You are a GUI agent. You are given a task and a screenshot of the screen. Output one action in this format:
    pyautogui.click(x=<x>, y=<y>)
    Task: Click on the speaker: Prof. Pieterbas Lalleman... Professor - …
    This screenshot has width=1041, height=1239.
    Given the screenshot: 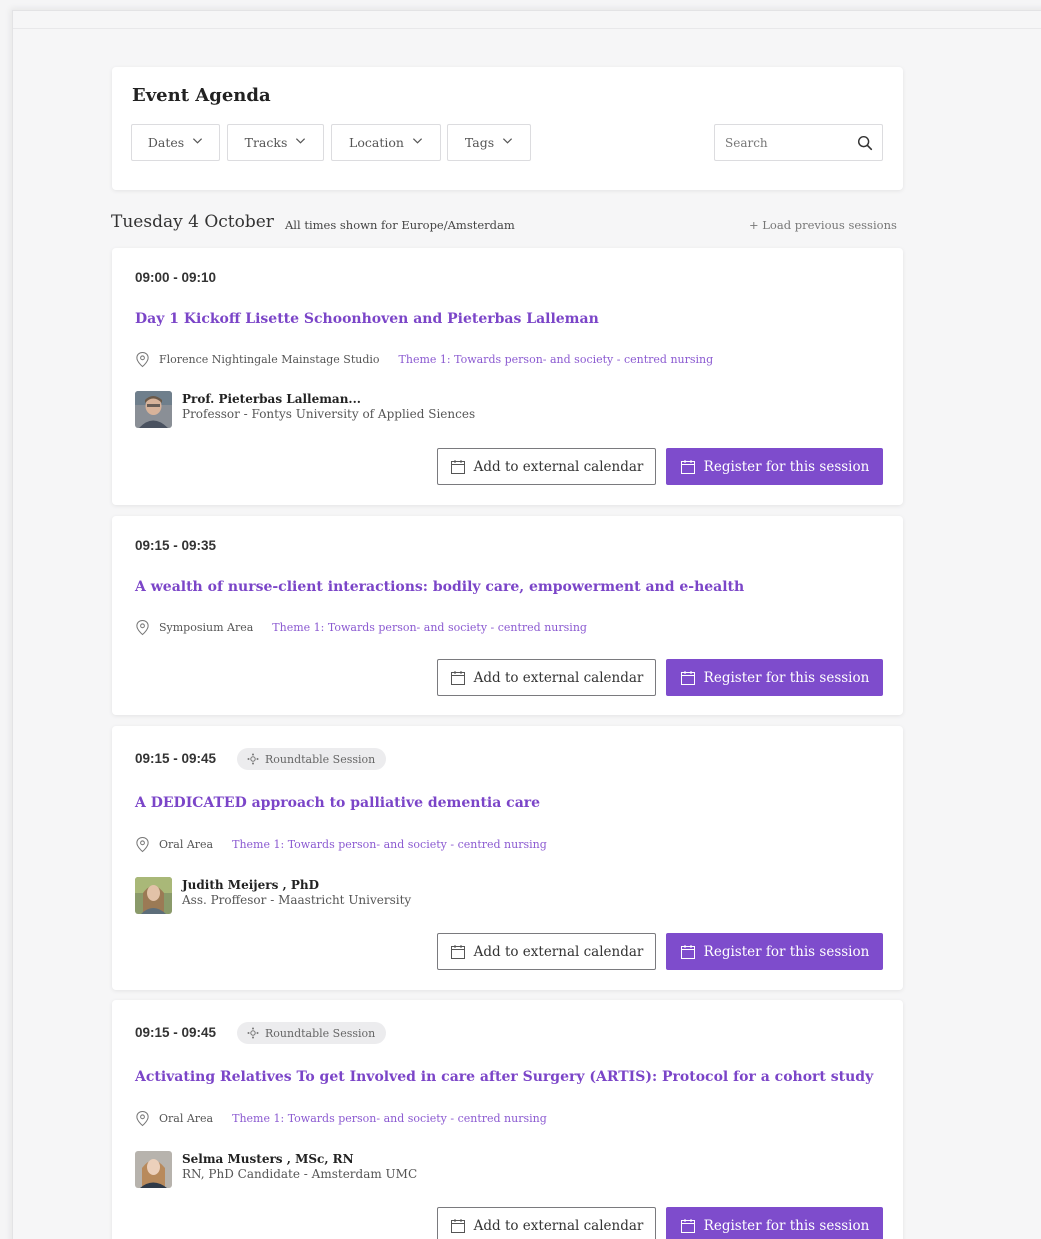 What is the action you would take?
    pyautogui.click(x=305, y=410)
    